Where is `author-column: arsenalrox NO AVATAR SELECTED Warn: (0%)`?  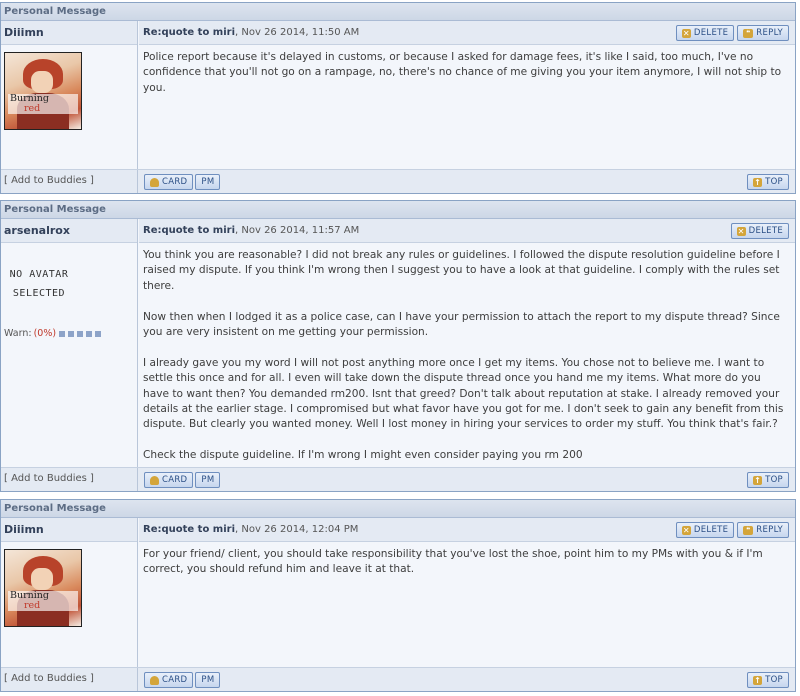 author-column: arsenalrox NO AVATAR SELECTED Warn: (0%) is located at coordinates (69, 355).